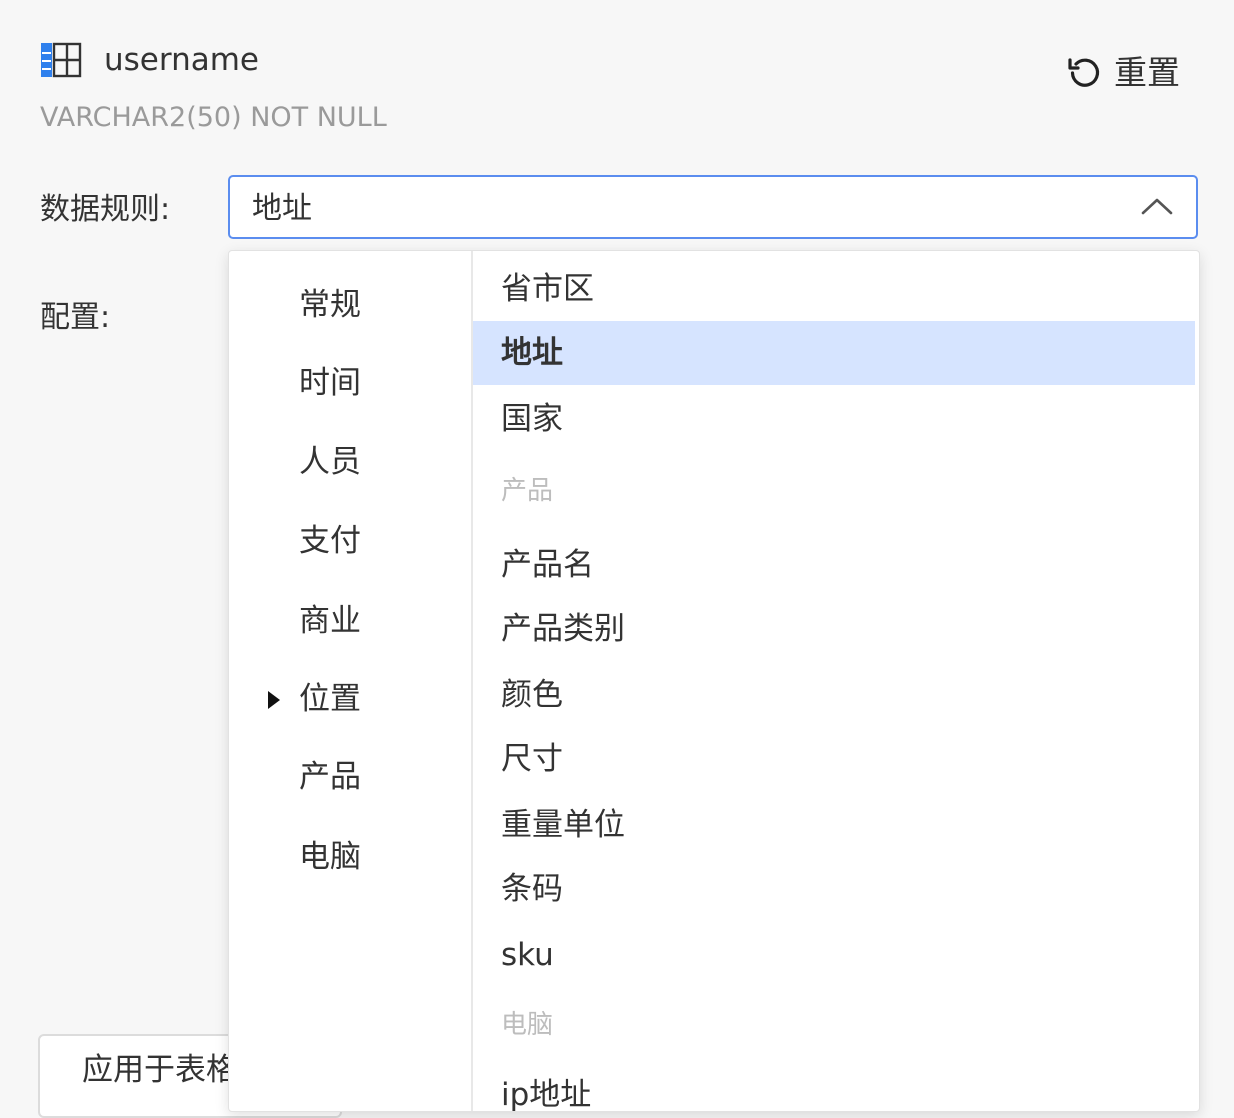 This screenshot has height=1118, width=1234. I want to click on option-label: 尺寸, so click(532, 759).